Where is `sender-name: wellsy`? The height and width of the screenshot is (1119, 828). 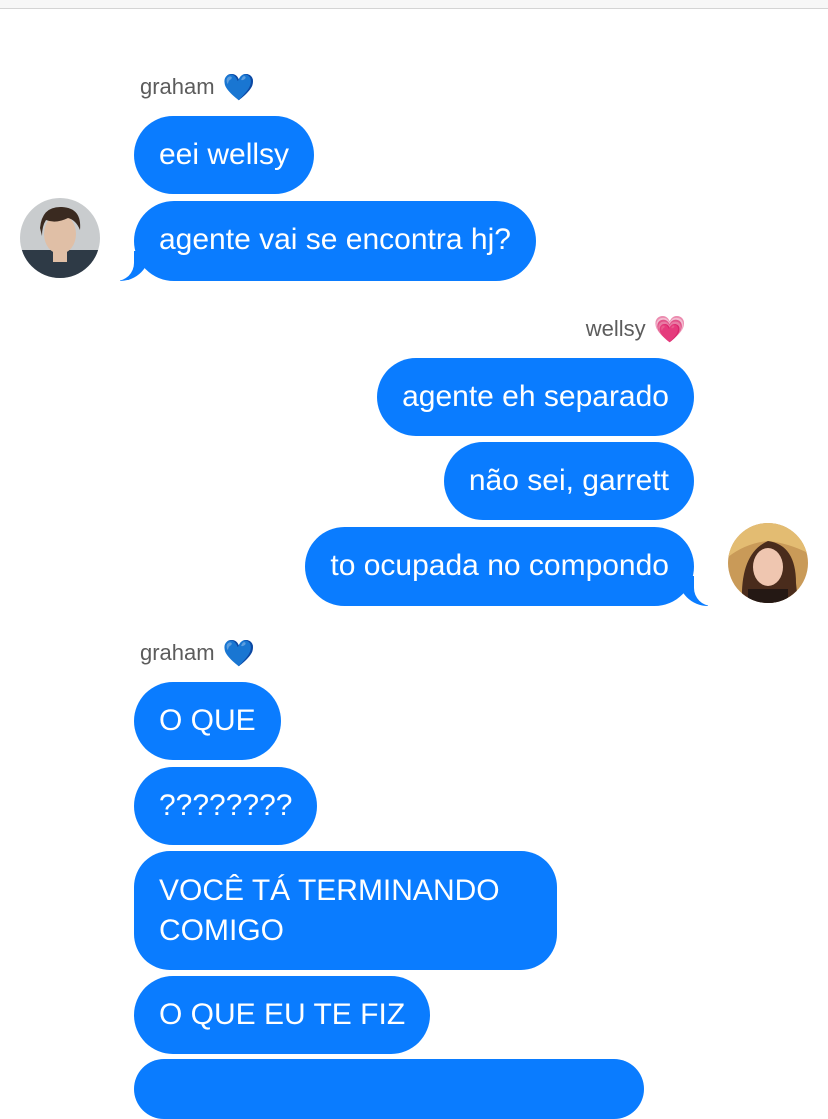 sender-name: wellsy is located at coordinates (615, 328).